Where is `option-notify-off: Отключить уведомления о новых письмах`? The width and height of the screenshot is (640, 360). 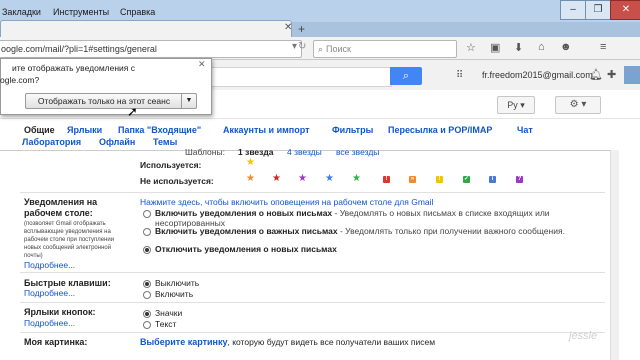
option-notify-off: Отключить уведомления о новых письмах is located at coordinates (246, 249).